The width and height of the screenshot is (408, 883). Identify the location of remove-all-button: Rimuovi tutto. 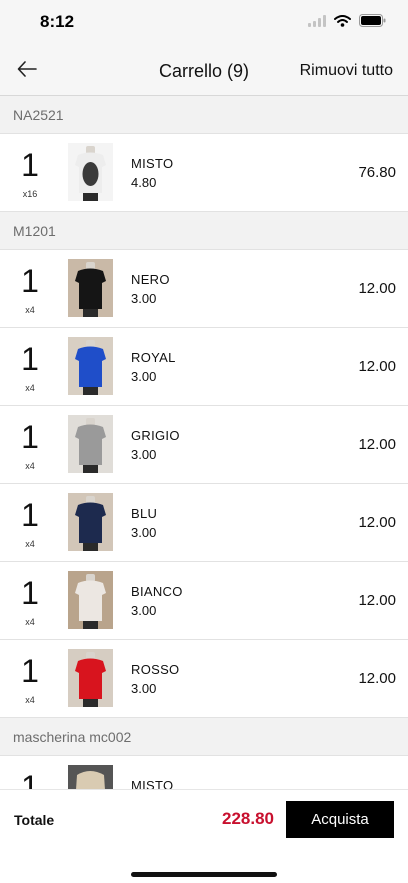
(346, 71).